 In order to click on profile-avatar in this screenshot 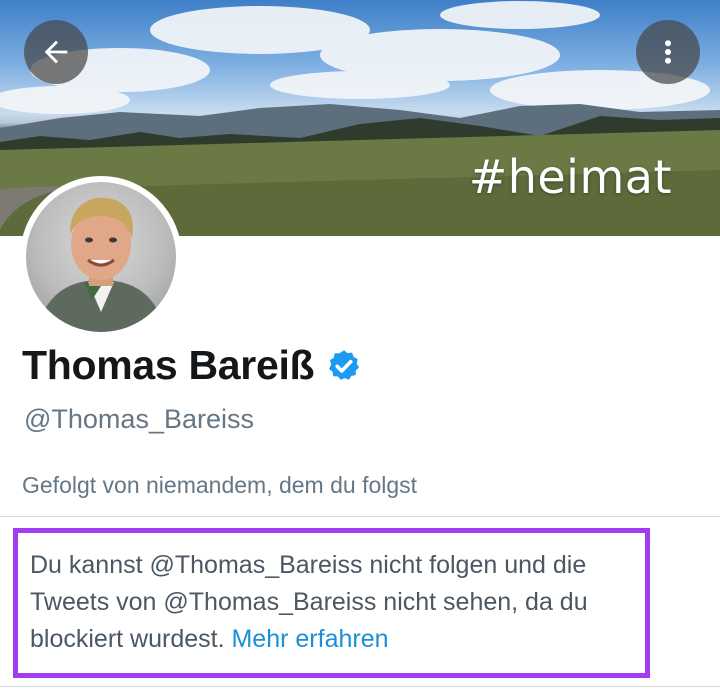, I will do `click(101, 257)`.